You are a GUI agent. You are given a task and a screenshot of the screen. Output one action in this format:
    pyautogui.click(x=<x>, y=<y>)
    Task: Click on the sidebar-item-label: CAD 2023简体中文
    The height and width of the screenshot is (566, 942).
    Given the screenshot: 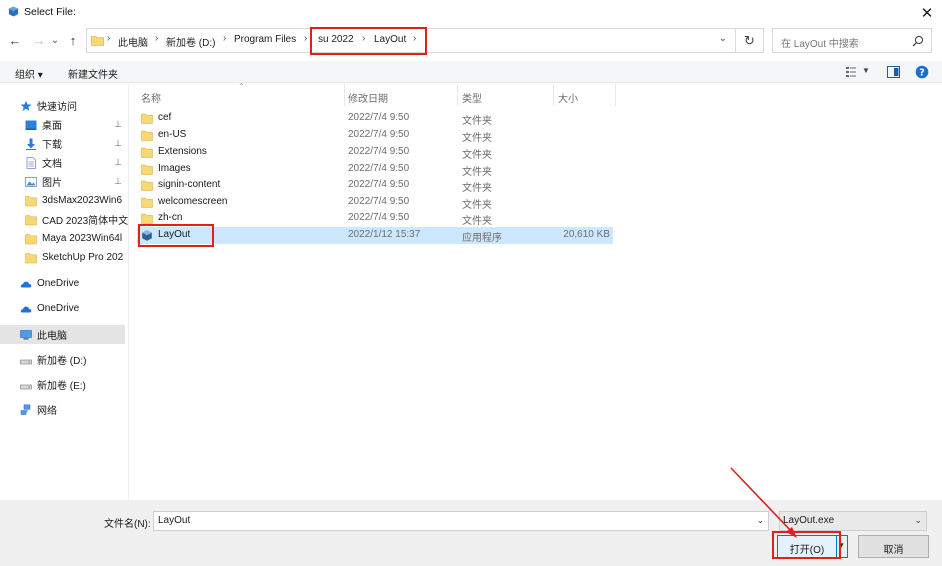 What is the action you would take?
    pyautogui.click(x=85, y=221)
    